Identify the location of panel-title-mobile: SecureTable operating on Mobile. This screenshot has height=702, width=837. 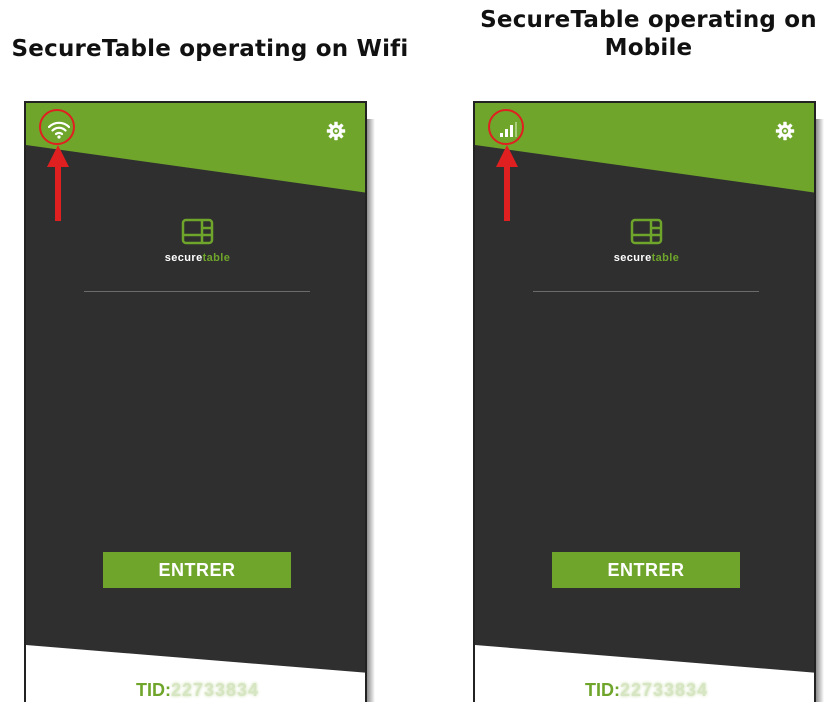
(648, 34).